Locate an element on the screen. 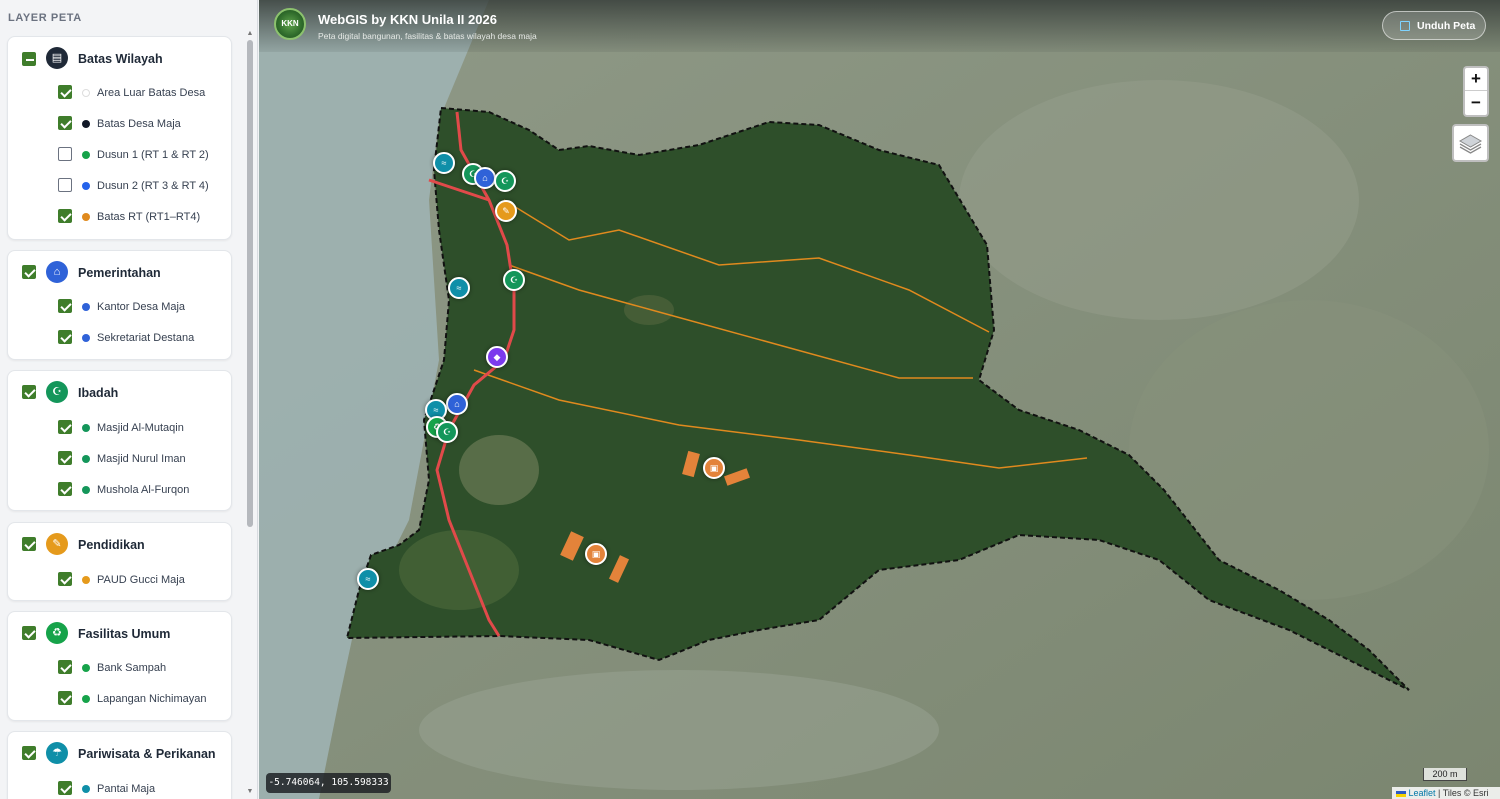 The height and width of the screenshot is (799, 1500). app-title: WebGIS by KKN Unila II 2026 is located at coordinates (407, 19).